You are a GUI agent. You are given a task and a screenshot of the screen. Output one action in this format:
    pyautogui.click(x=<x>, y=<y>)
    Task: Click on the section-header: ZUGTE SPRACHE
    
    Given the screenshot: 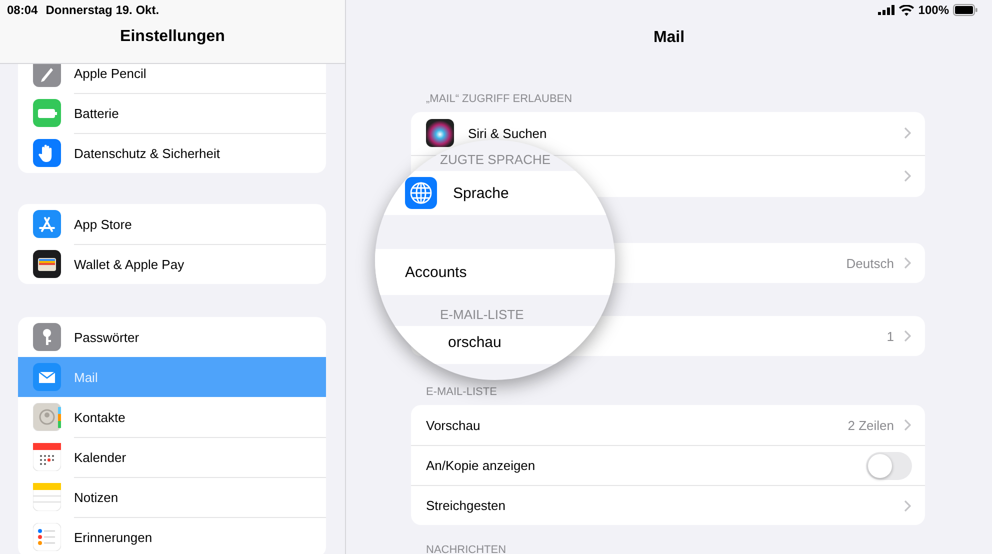 What is the action you would take?
    pyautogui.click(x=495, y=159)
    